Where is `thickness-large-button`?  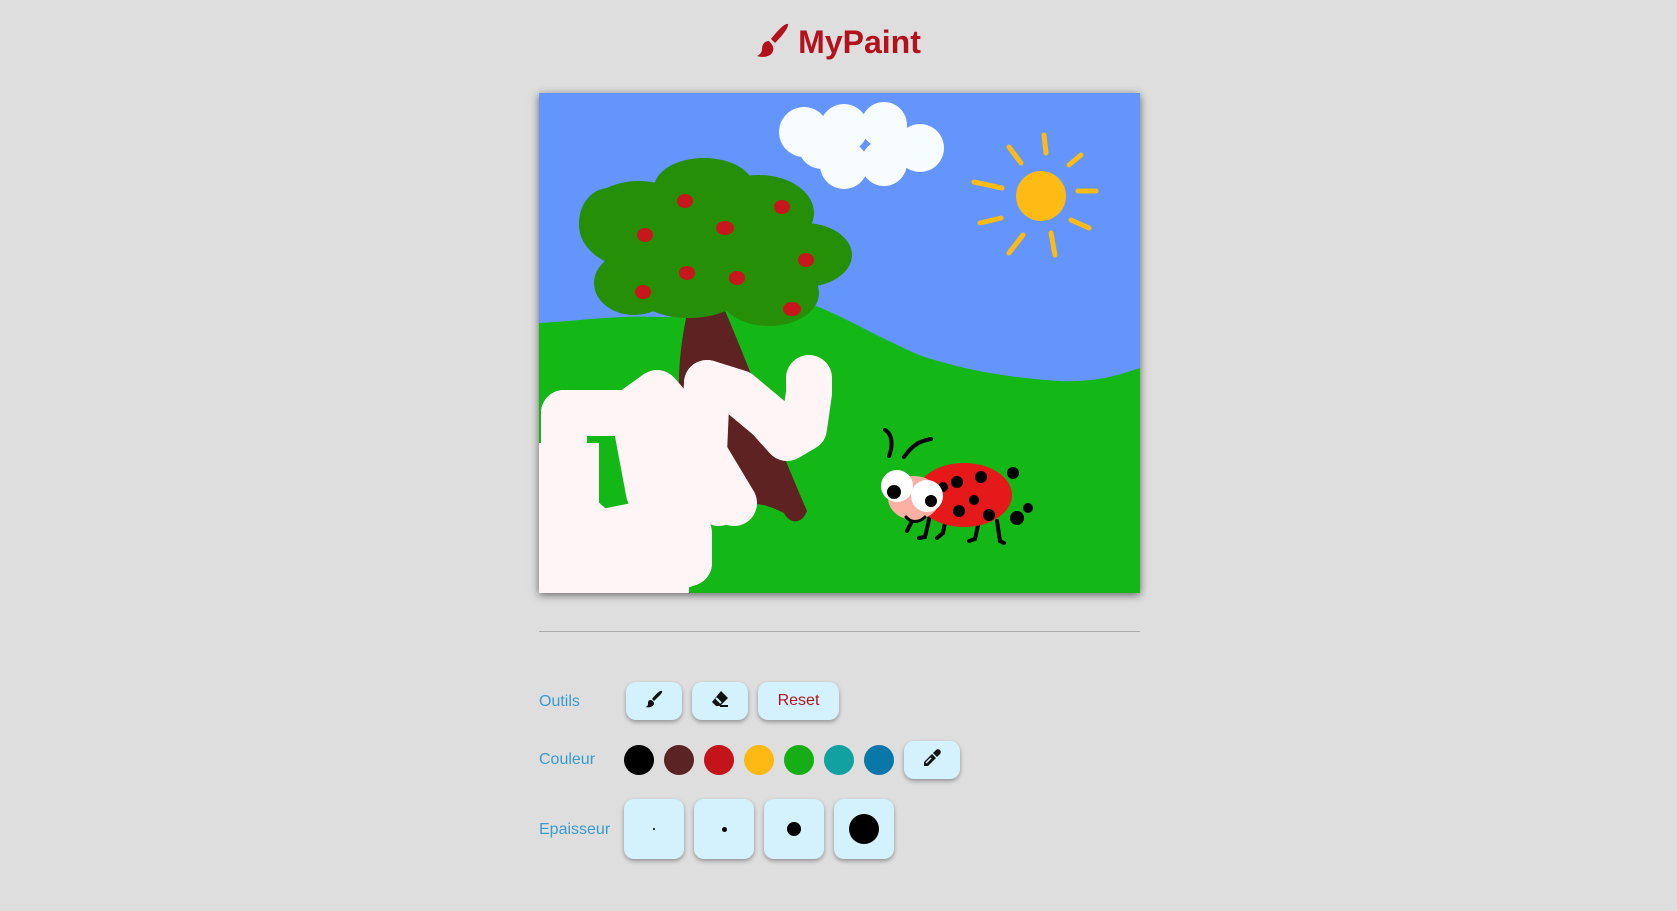 thickness-large-button is located at coordinates (864, 829).